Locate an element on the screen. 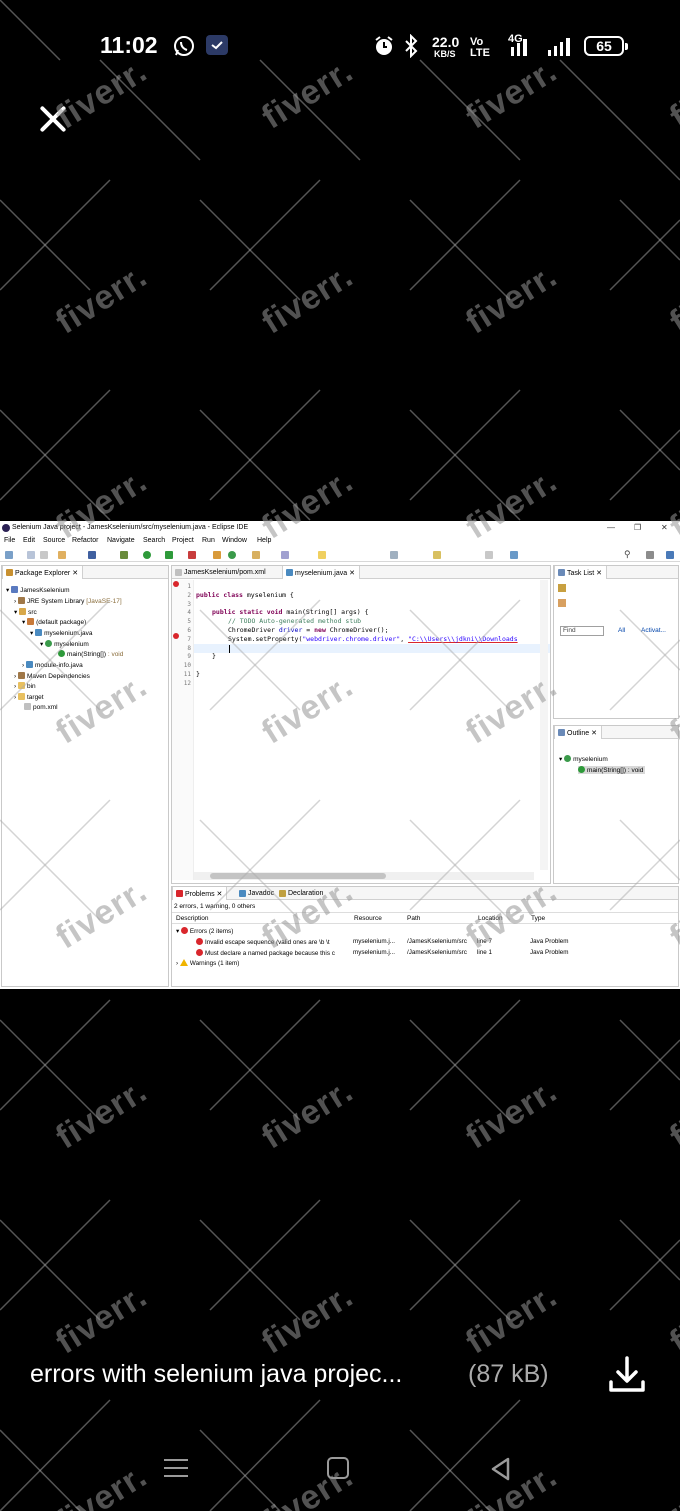 This screenshot has width=680, height=1511. new-java-icon is located at coordinates (232, 555).